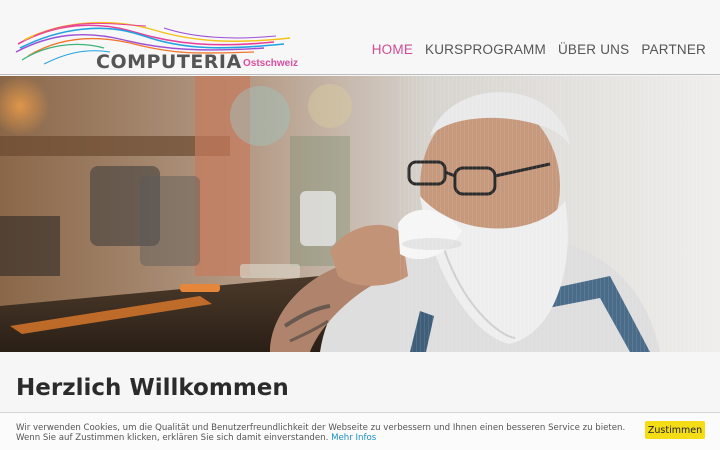 This screenshot has width=720, height=450. What do you see at coordinates (485, 49) in the screenshot?
I see `nav-kursprogramm: KURSPROGRAMM` at bounding box center [485, 49].